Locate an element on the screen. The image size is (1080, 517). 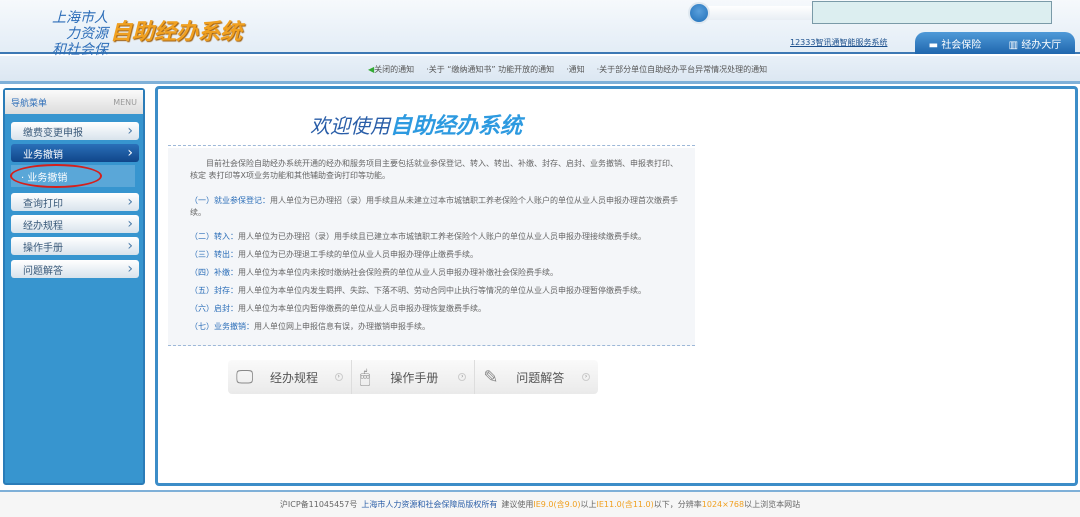
notice-item: ·通知 is located at coordinates (575, 69).